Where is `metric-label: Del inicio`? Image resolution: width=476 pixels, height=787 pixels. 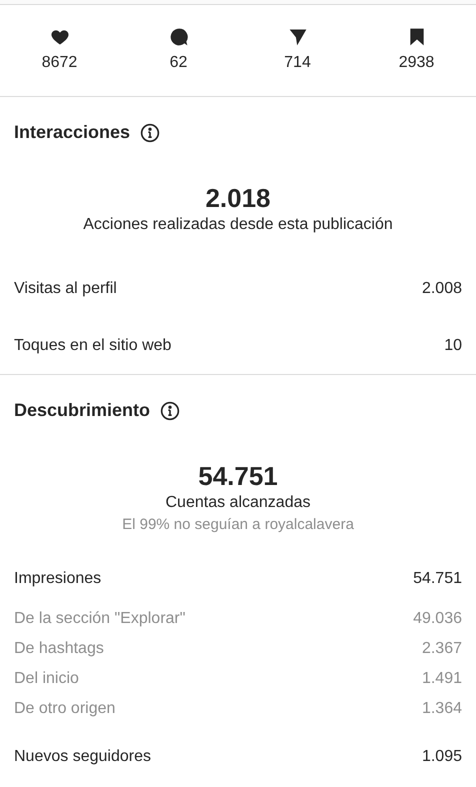
metric-label: Del inicio is located at coordinates (46, 679).